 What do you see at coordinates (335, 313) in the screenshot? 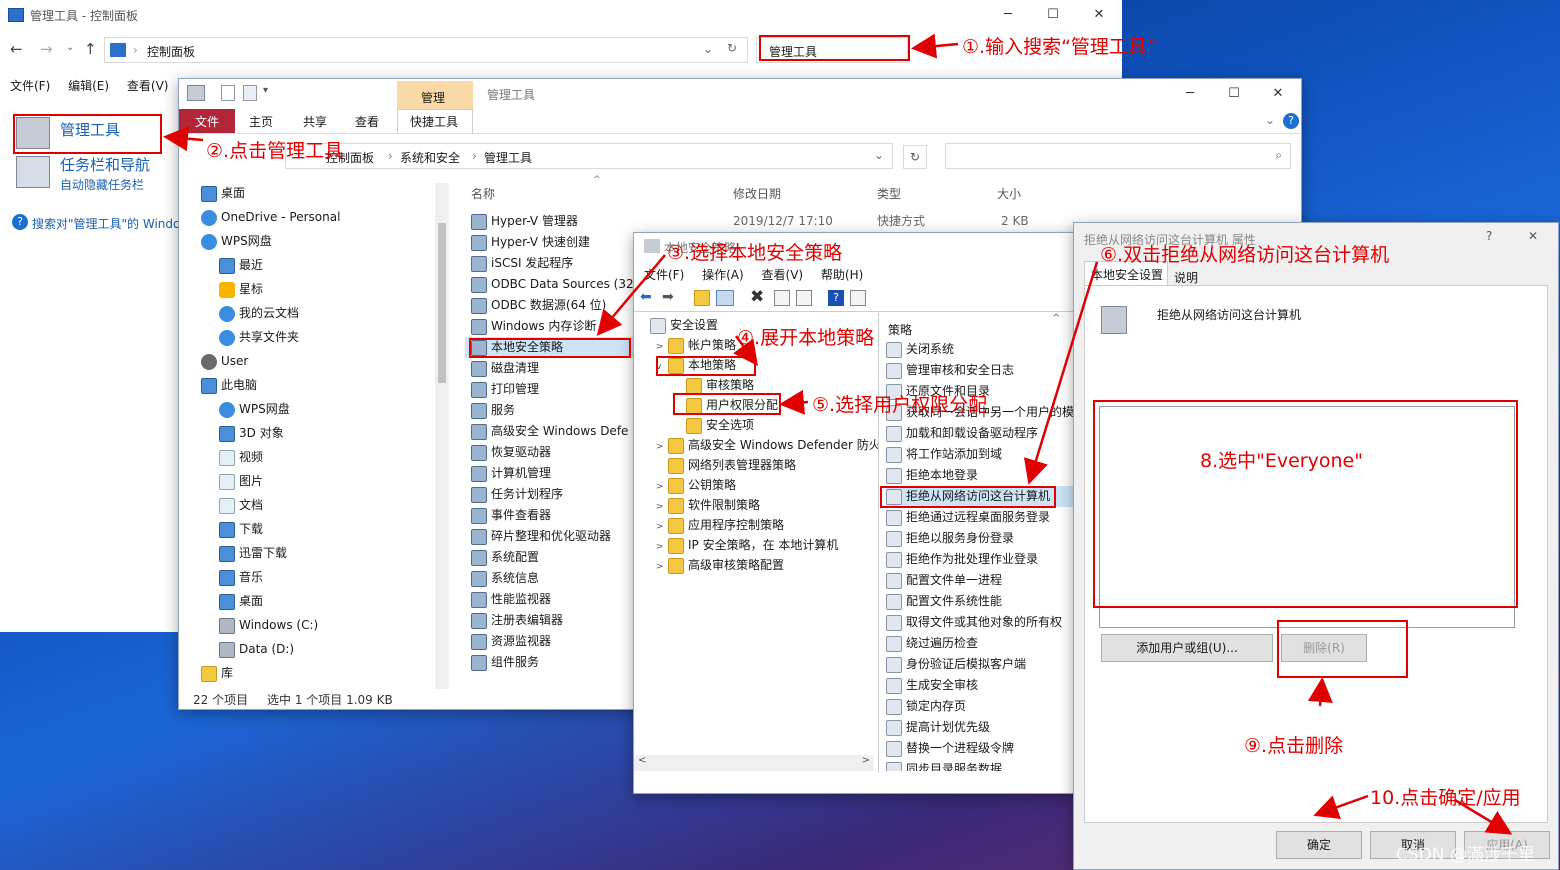
I see `nav-item: 我的云文档` at bounding box center [335, 313].